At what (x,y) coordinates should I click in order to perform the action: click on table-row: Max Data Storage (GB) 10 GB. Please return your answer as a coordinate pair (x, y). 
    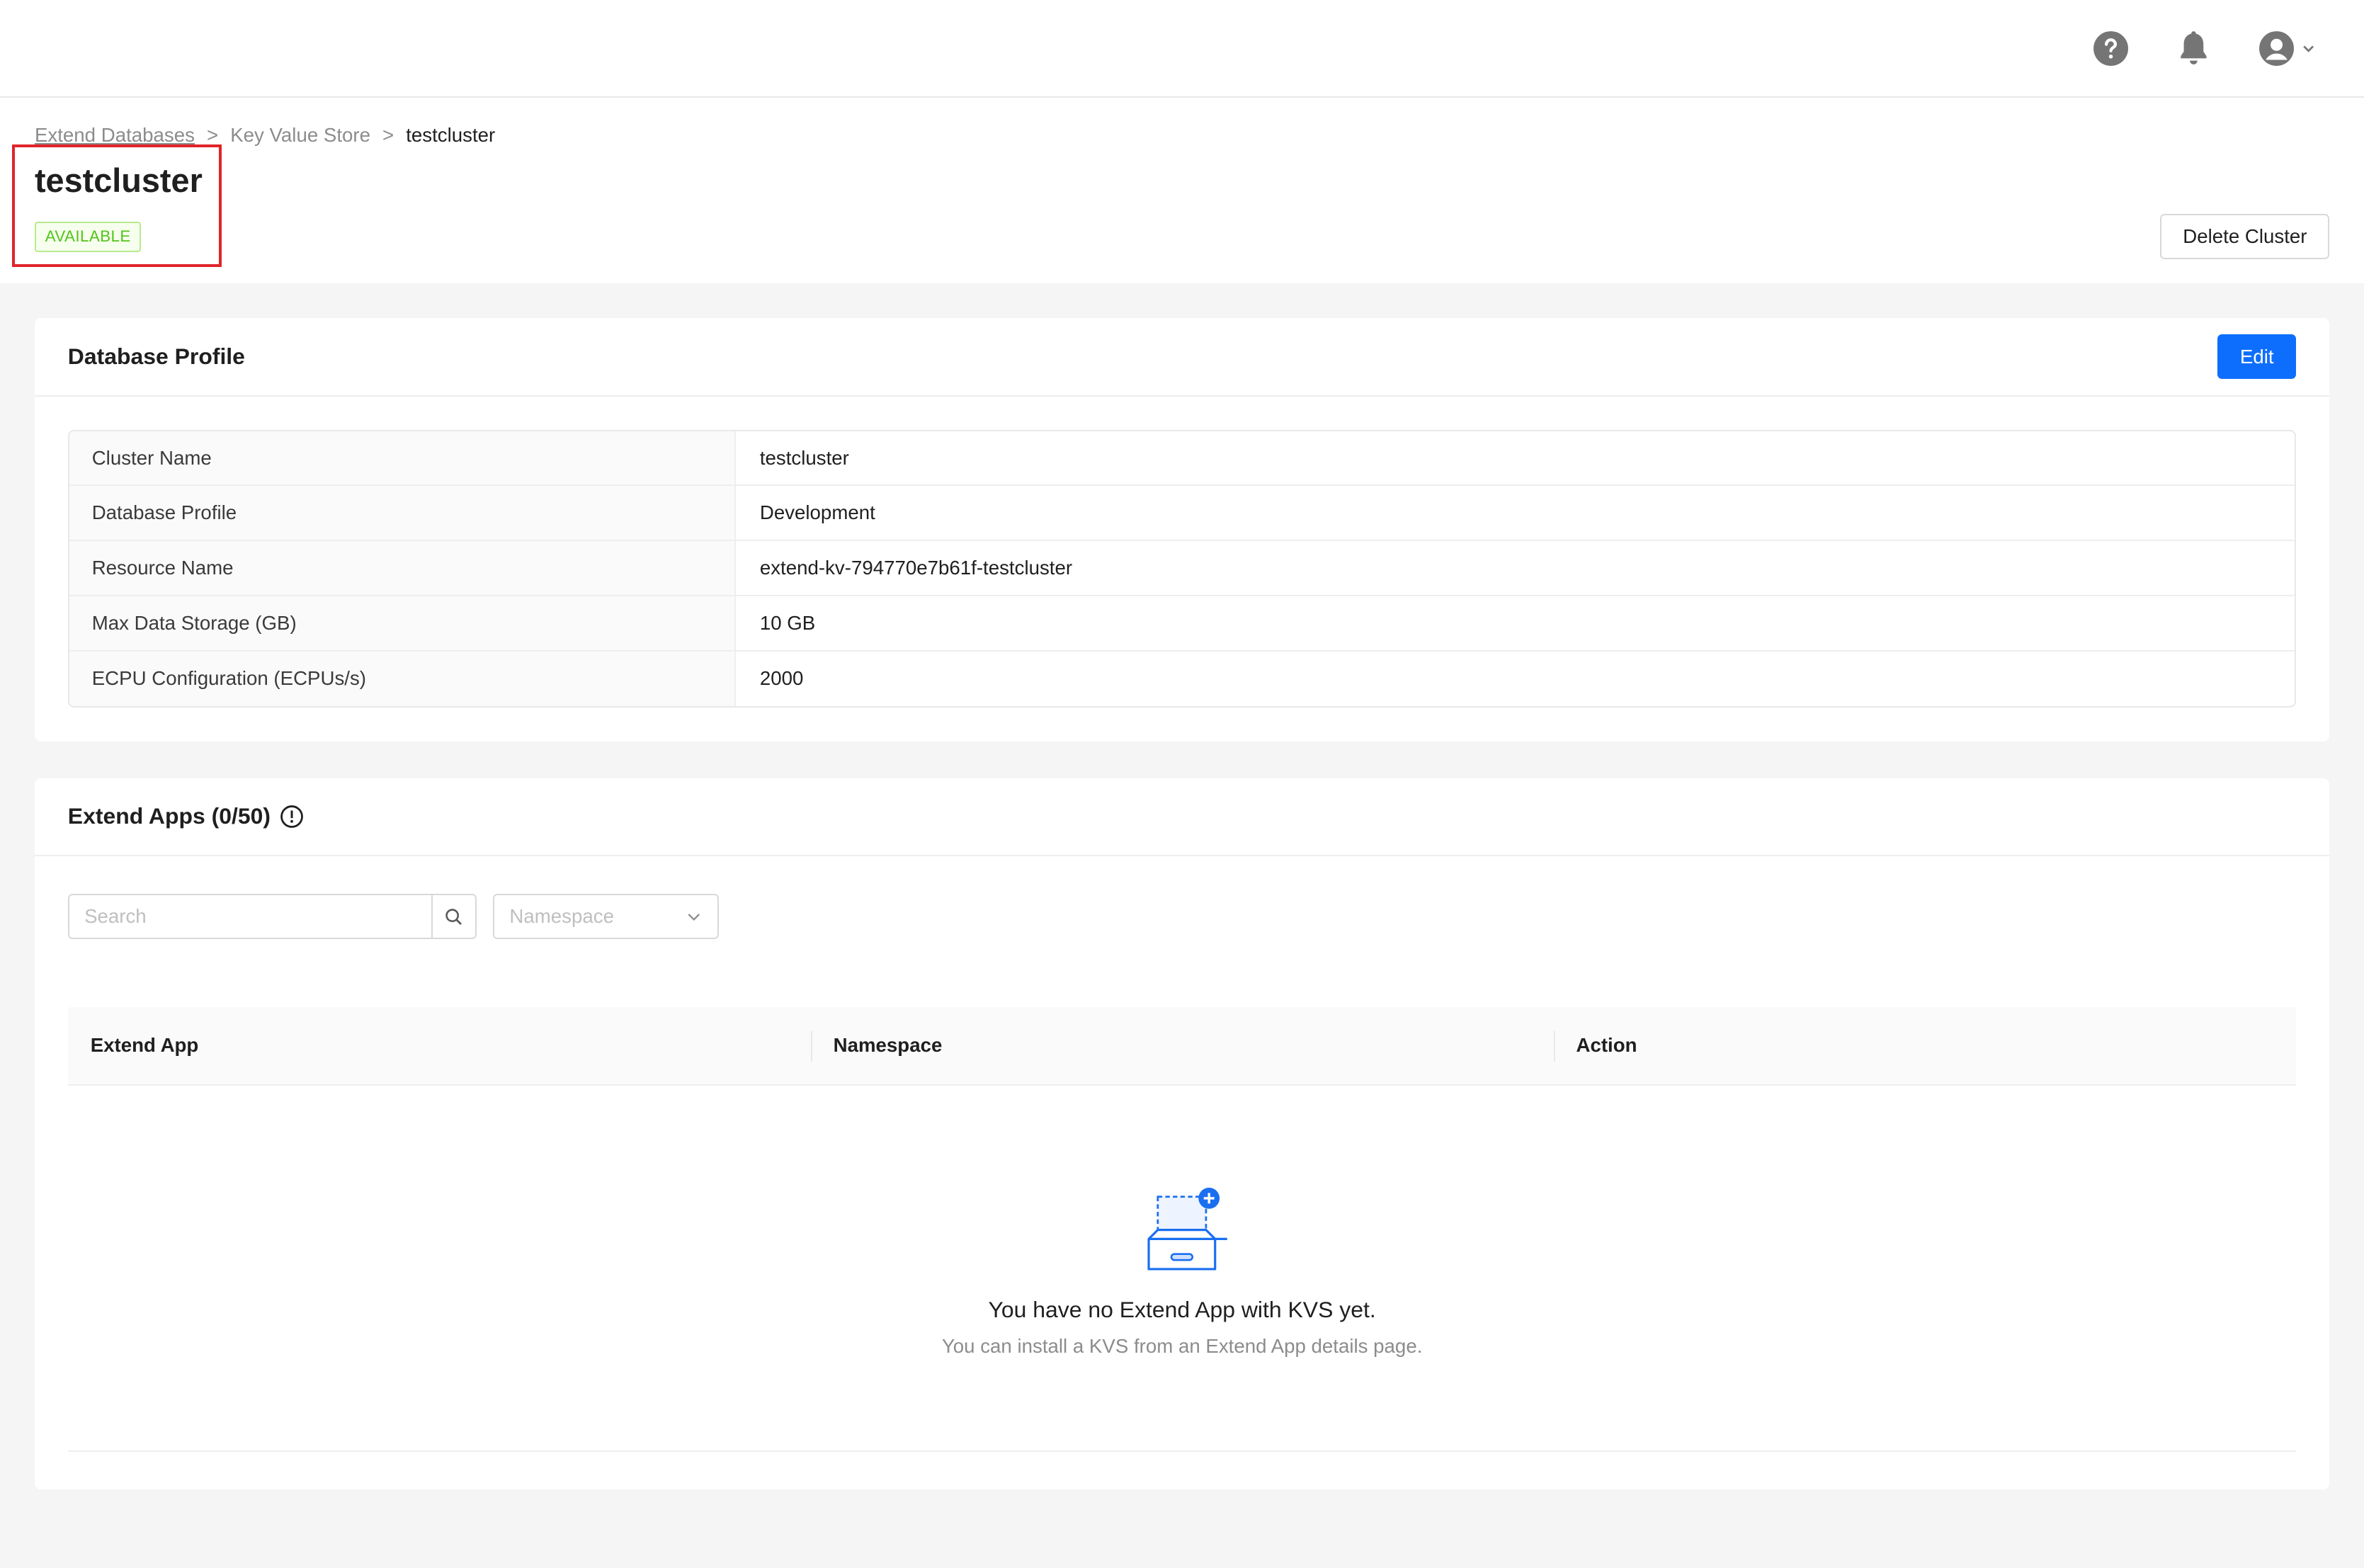
    Looking at the image, I should click on (1182, 624).